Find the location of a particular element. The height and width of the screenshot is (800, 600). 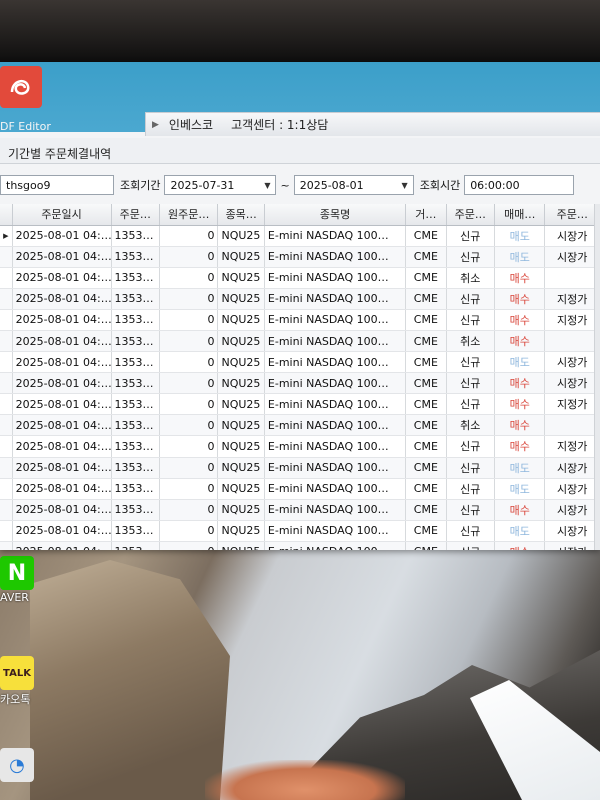

end-date-select: 2025-08-01 ▼ is located at coordinates (353, 185).